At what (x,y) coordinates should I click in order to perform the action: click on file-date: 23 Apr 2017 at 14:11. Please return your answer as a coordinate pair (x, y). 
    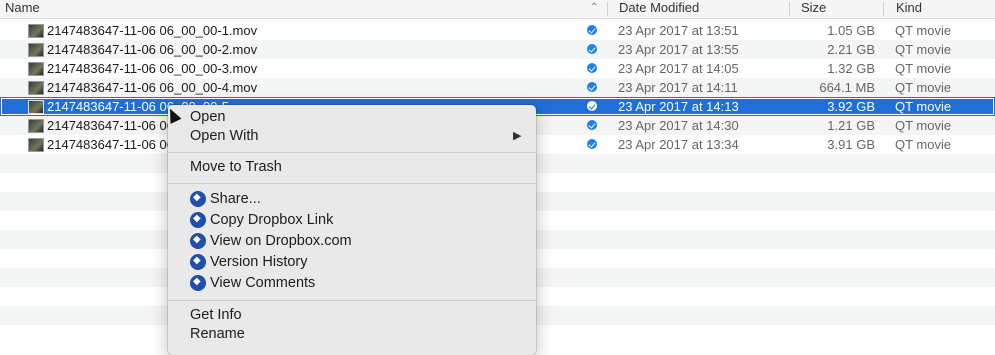
    Looking at the image, I should click on (678, 87).